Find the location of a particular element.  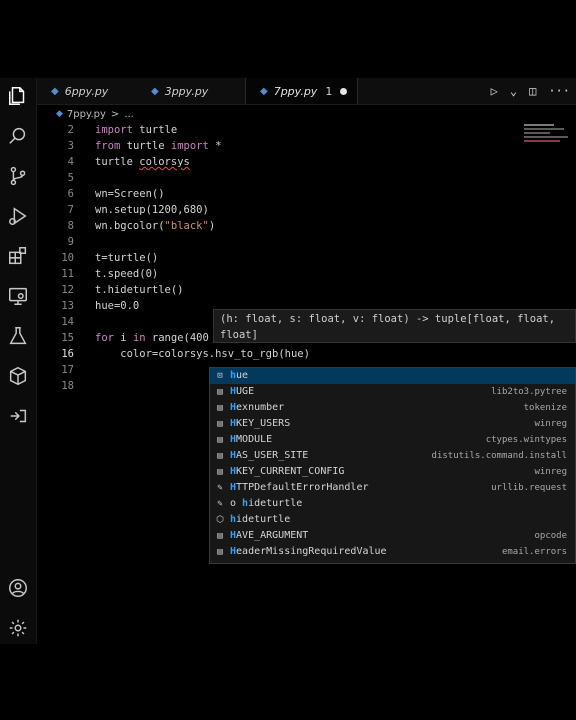

code-line: 7 wn.setup(1200,680) is located at coordinates (306, 210).